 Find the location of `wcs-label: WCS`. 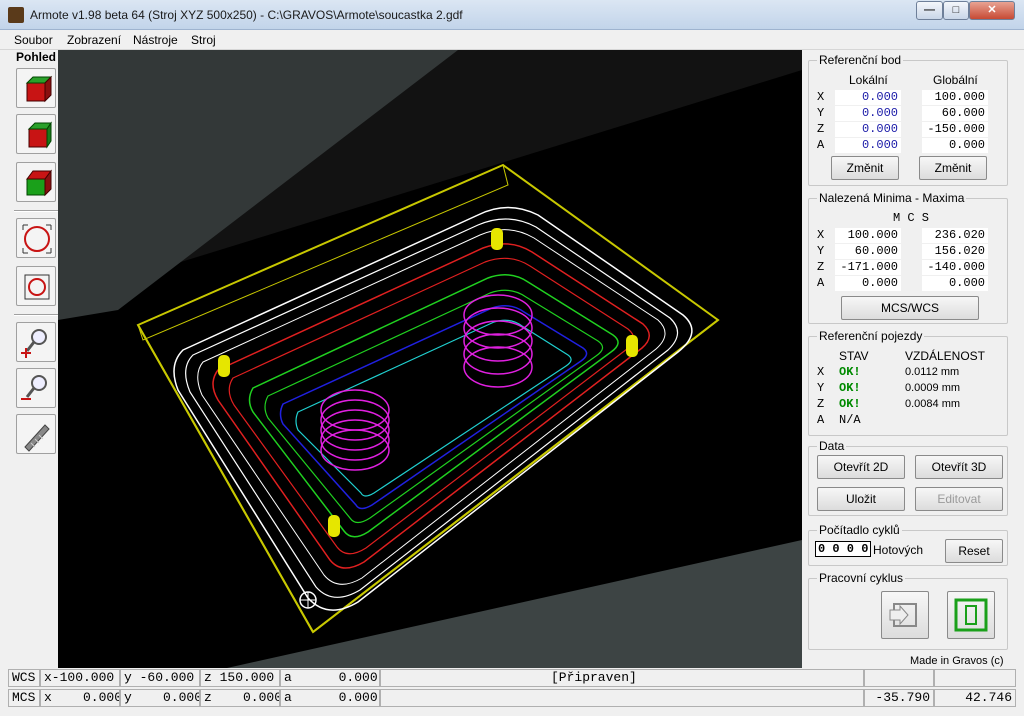

wcs-label: WCS is located at coordinates (24, 678).